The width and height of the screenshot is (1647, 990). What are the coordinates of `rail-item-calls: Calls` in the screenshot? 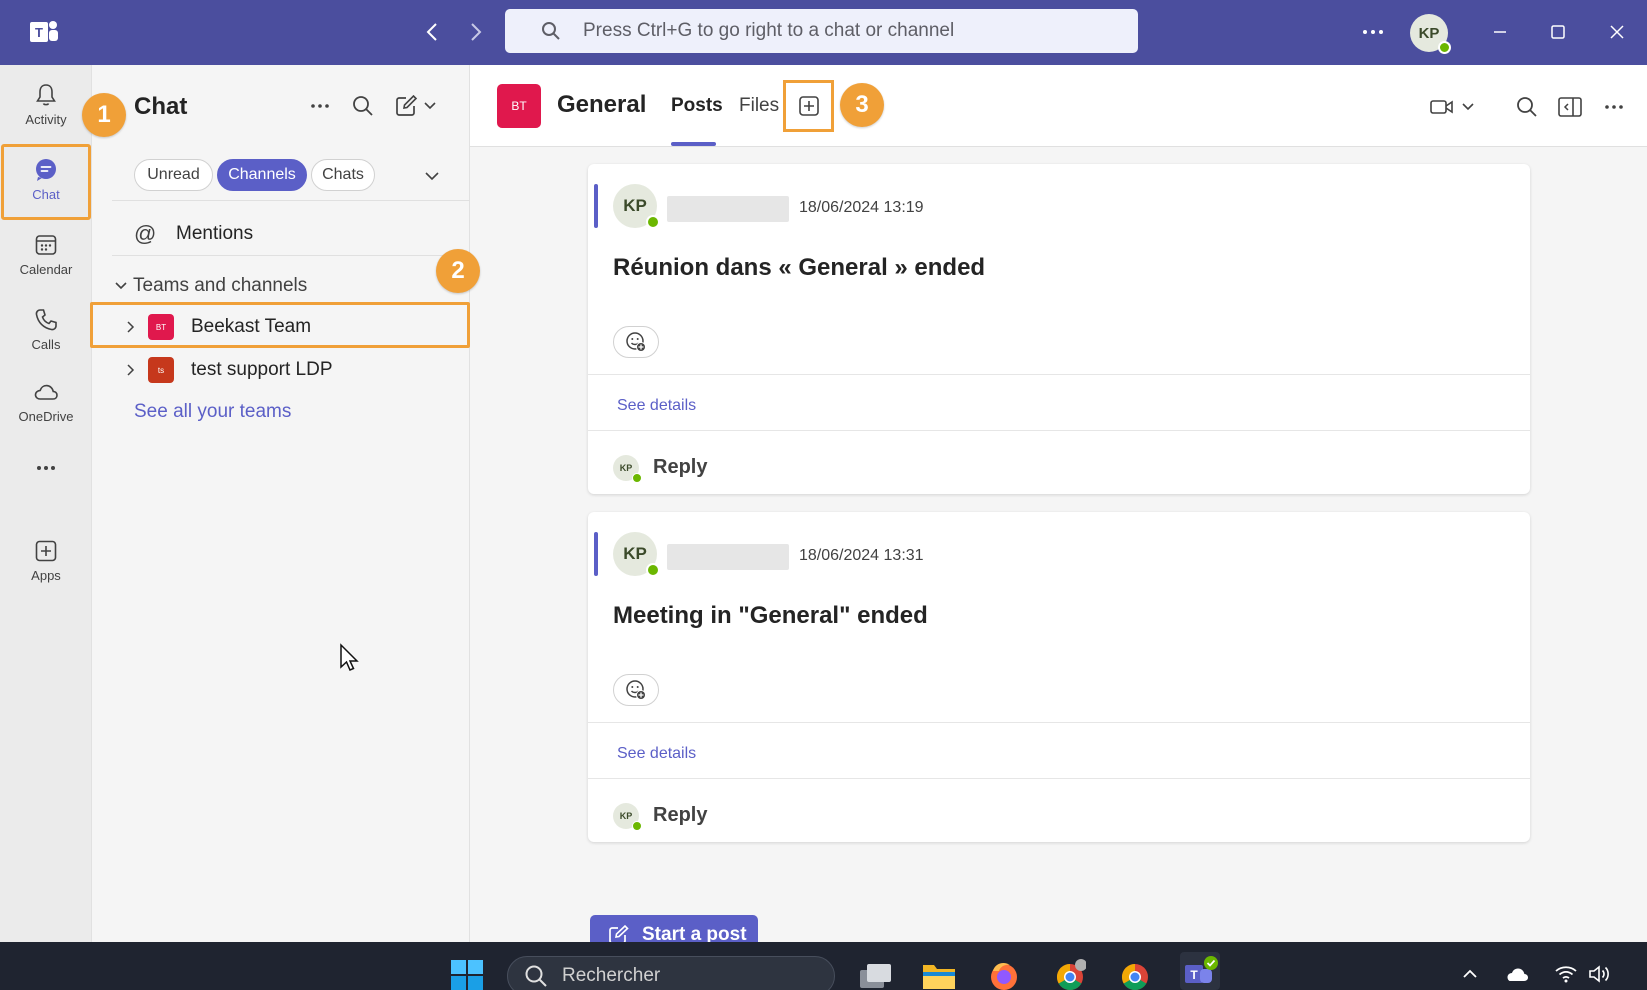 It's located at (46, 329).